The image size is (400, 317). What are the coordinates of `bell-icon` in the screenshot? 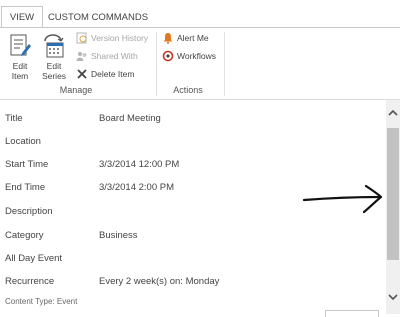 It's located at (168, 38).